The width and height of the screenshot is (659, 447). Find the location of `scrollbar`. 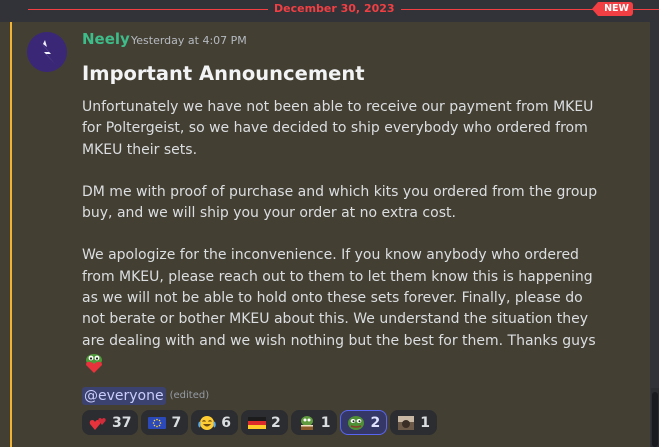

scrollbar is located at coordinates (655, 417).